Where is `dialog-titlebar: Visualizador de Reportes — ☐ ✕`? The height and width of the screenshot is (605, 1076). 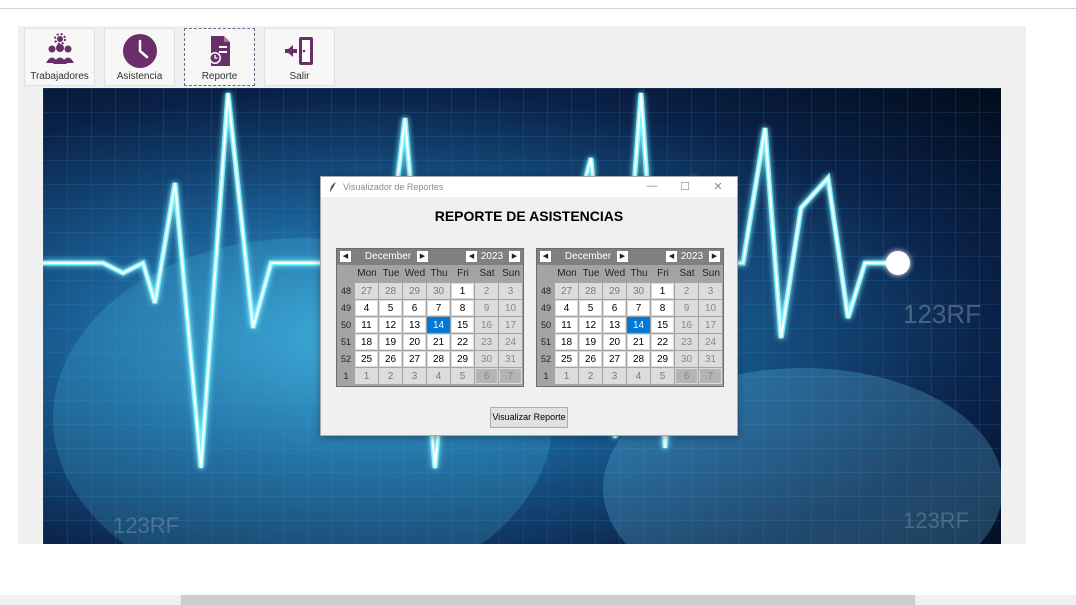 dialog-titlebar: Visualizador de Reportes — ☐ ✕ is located at coordinates (529, 187).